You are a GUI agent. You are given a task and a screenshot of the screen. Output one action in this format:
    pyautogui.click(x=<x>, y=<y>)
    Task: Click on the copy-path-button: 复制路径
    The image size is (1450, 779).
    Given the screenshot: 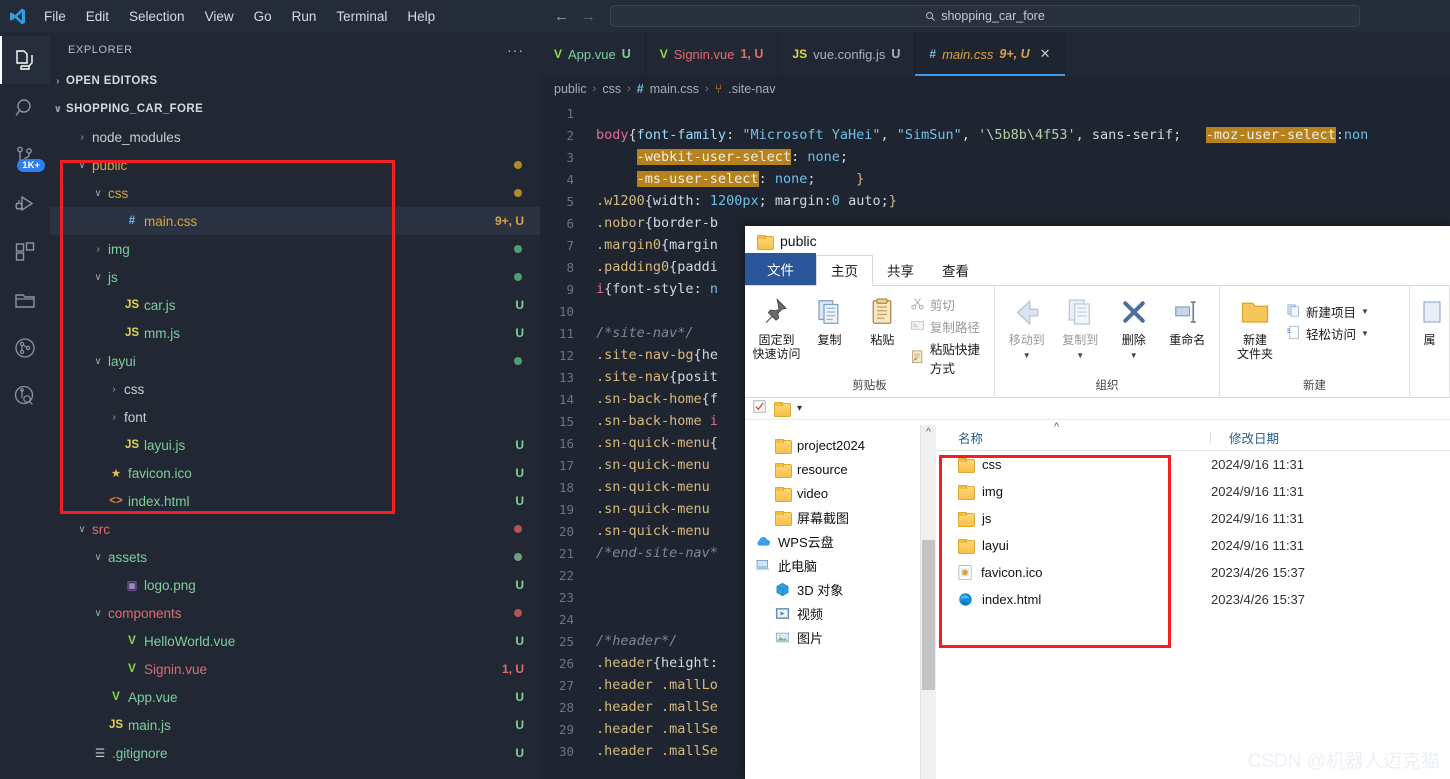 What is the action you would take?
    pyautogui.click(x=949, y=326)
    